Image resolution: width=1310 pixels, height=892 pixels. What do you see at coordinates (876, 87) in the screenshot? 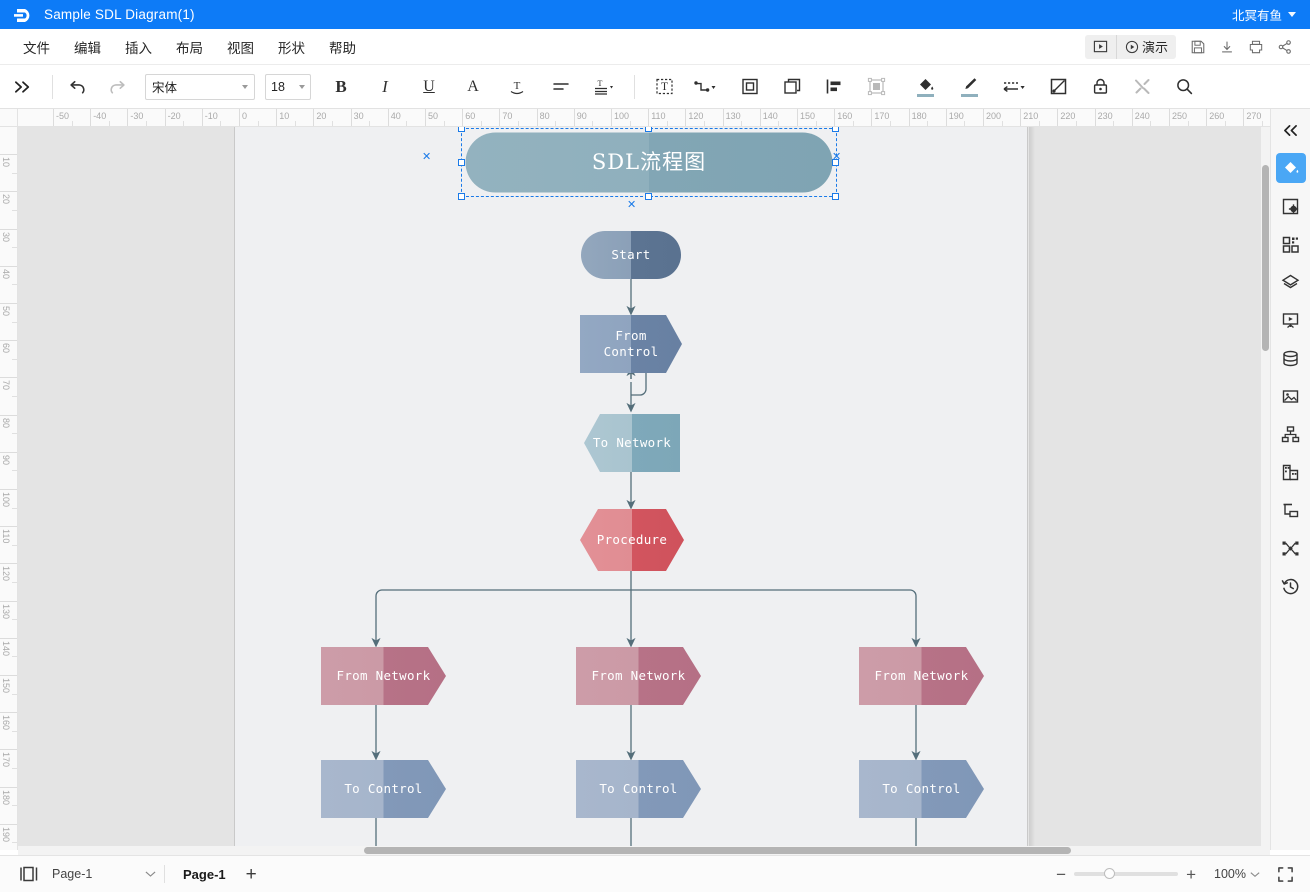
I see `arrange-button` at bounding box center [876, 87].